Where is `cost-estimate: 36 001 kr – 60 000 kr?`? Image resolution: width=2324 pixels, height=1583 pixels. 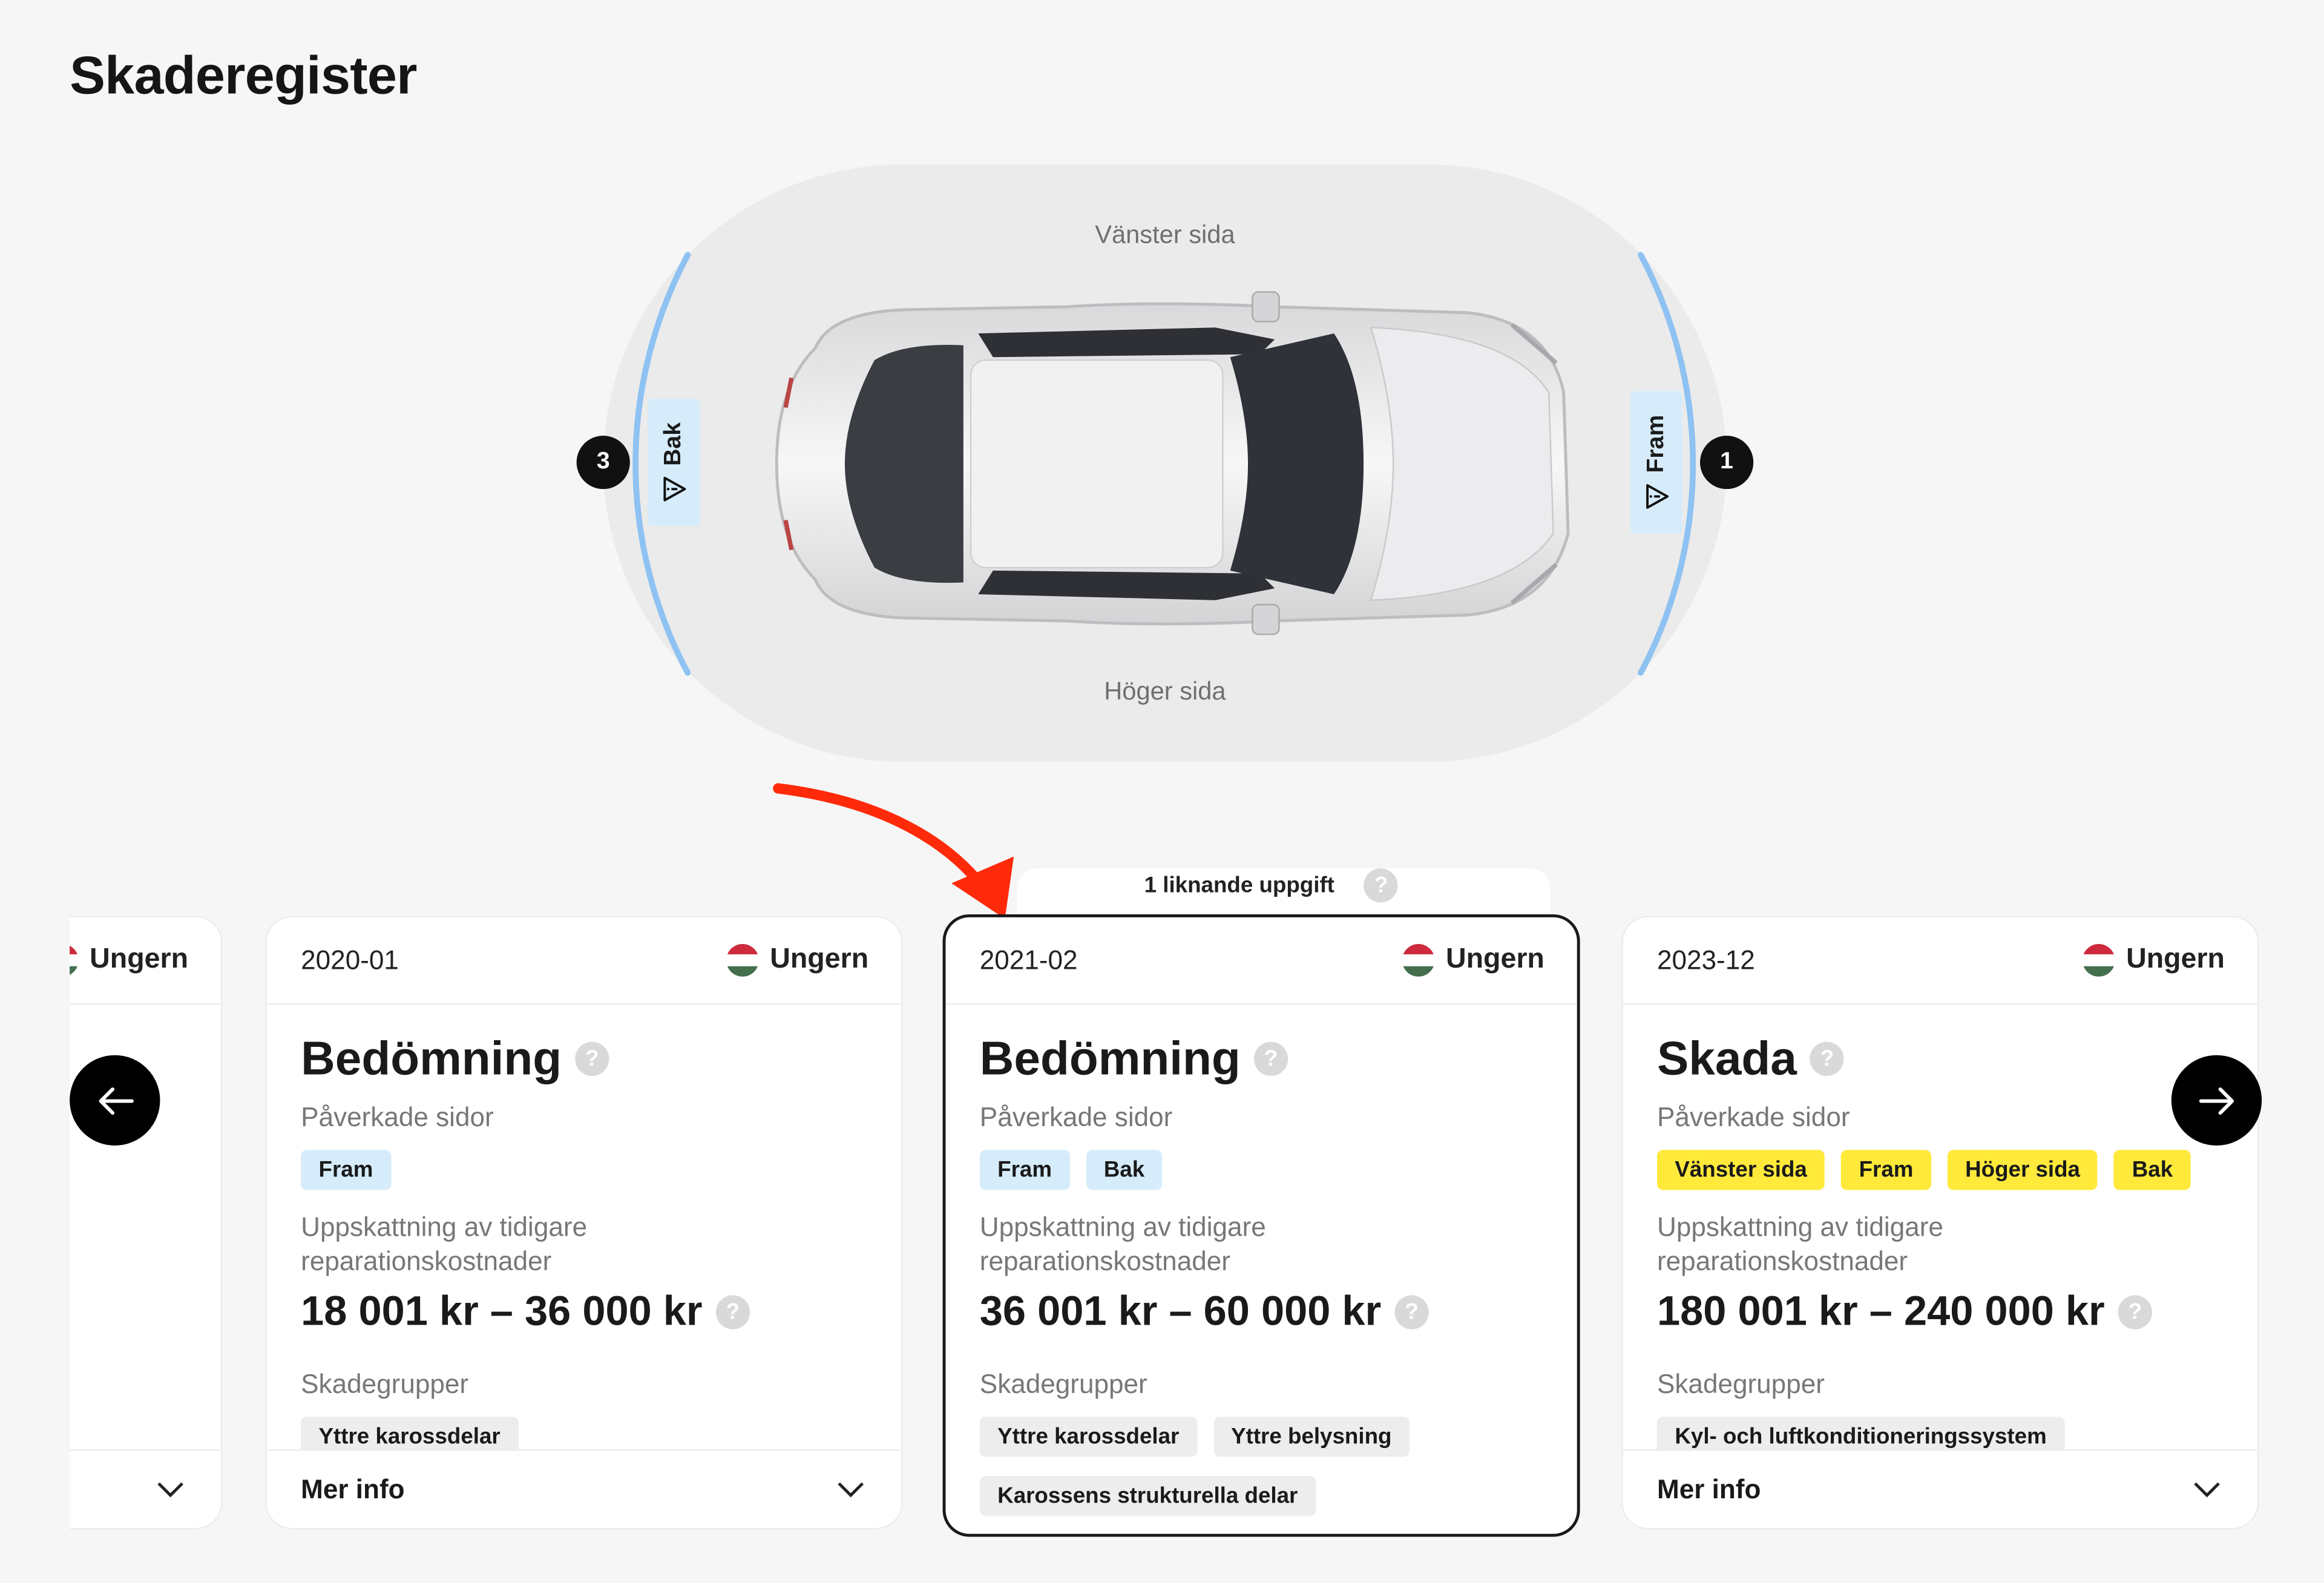 cost-estimate: 36 001 kr – 60 000 kr? is located at coordinates (1261, 1312).